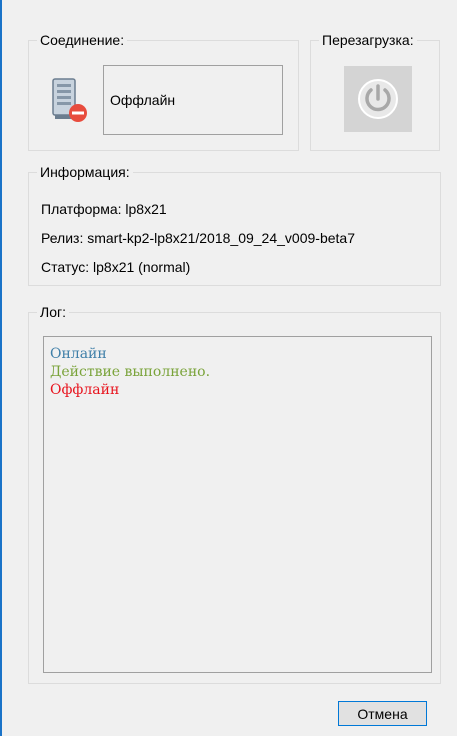 Image resolution: width=457 pixels, height=736 pixels. I want to click on restart-group: Перезагрузка:, so click(375, 91).